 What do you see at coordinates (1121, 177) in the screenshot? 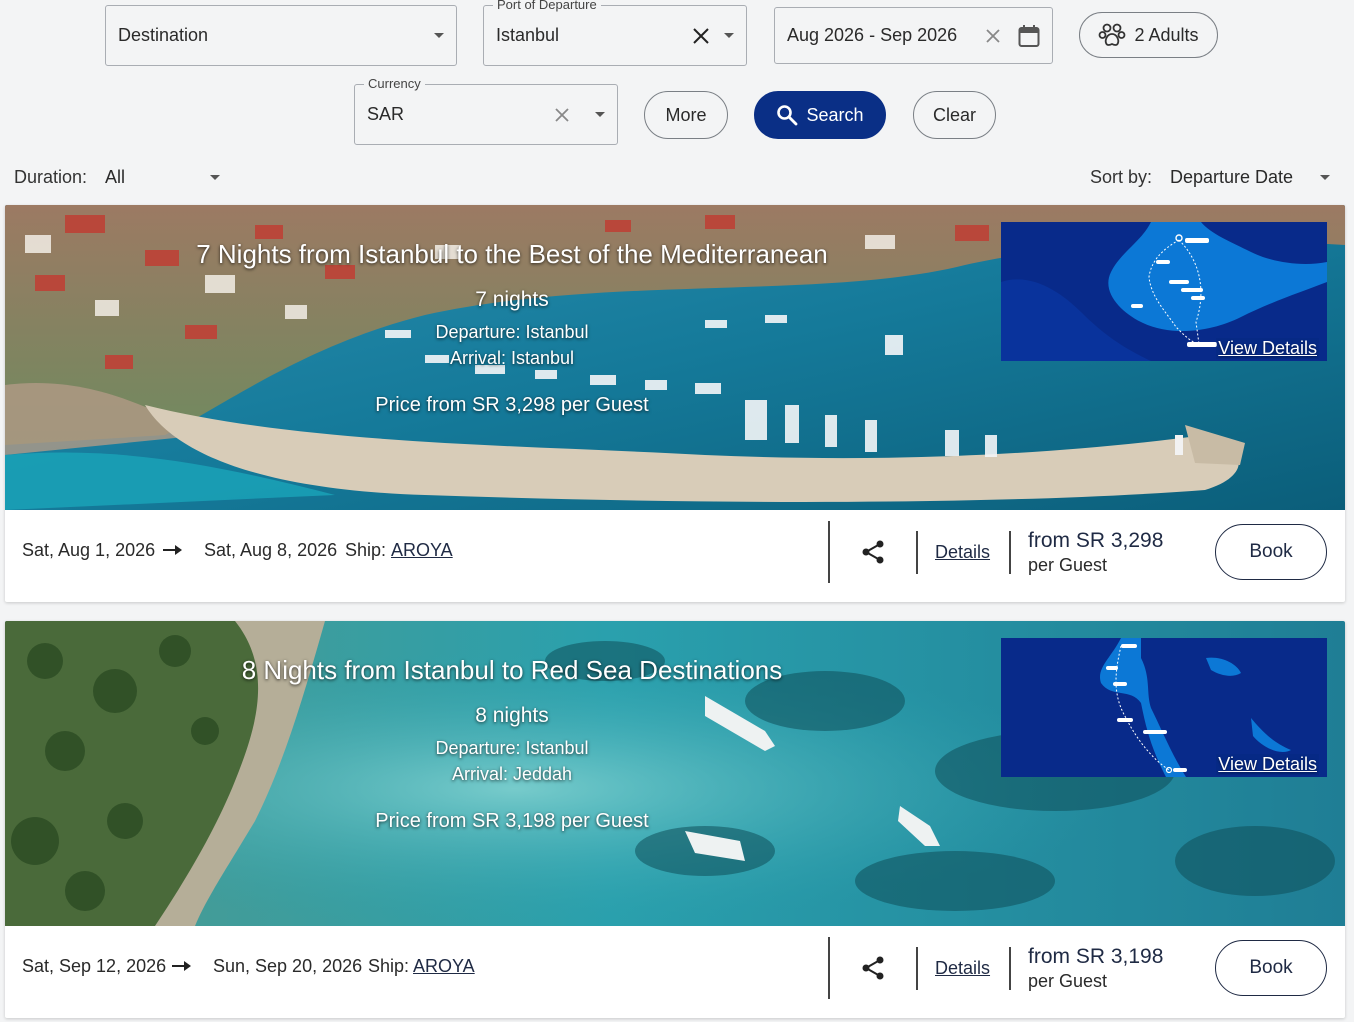
I see `sort-label: Sort by:` at bounding box center [1121, 177].